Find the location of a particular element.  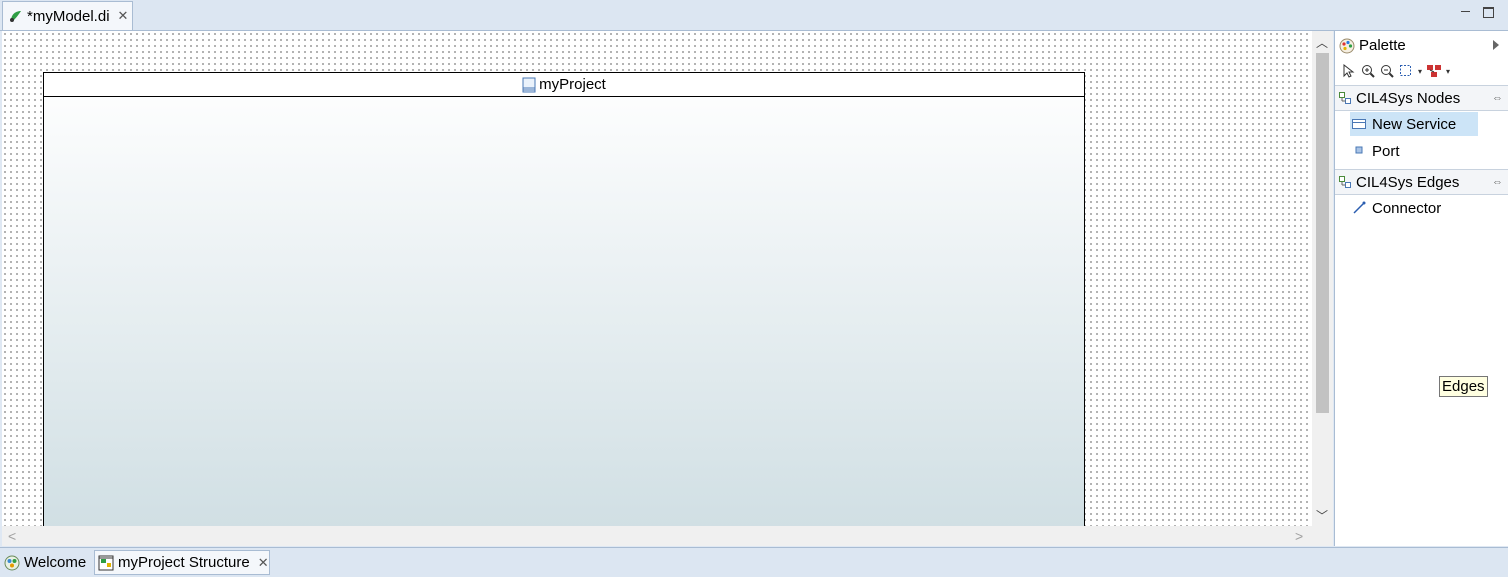

entry-label: Connector is located at coordinates (1407, 208).